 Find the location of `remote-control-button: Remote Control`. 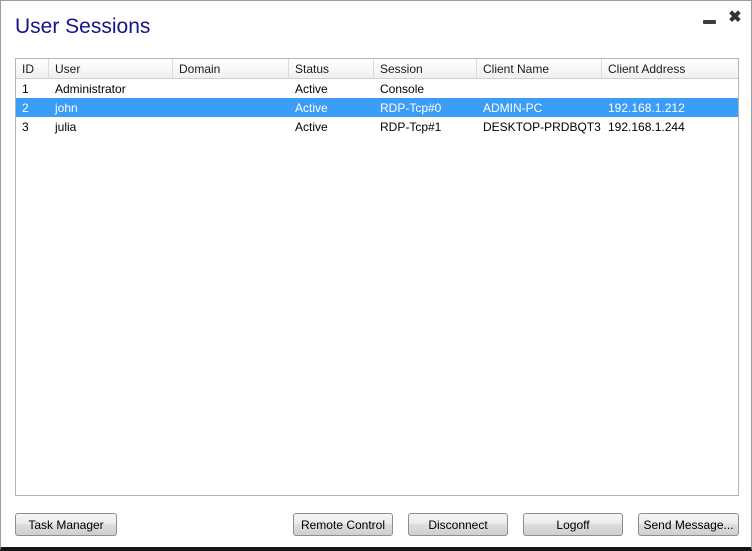

remote-control-button: Remote Control is located at coordinates (343, 524).